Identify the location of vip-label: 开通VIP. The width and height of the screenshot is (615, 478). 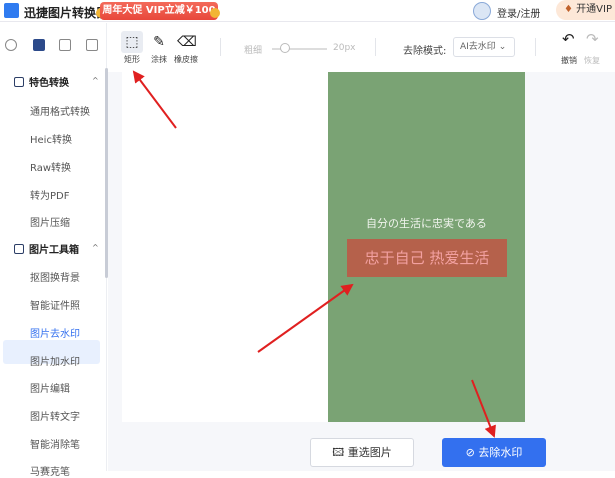
(594, 9).